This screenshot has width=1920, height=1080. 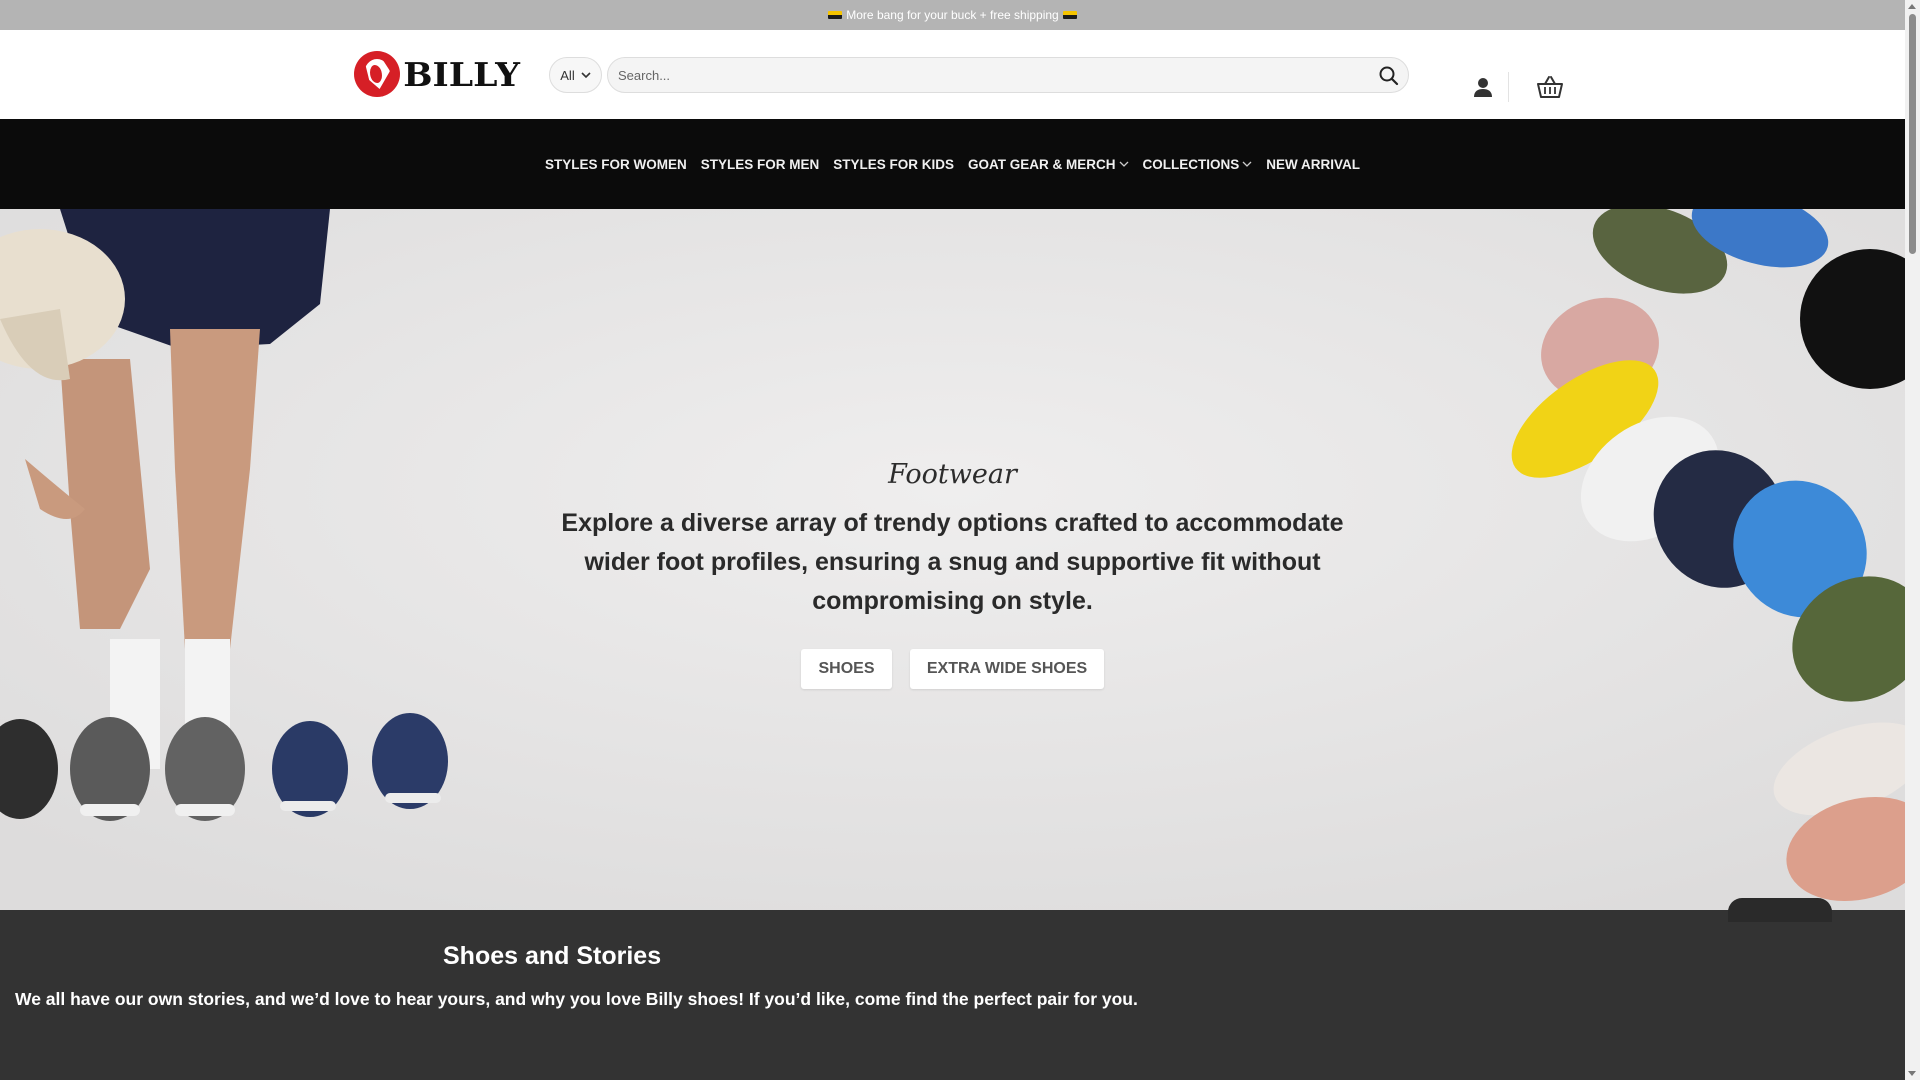 What do you see at coordinates (1912, 6) in the screenshot?
I see `scroll-up-arrow-icon` at bounding box center [1912, 6].